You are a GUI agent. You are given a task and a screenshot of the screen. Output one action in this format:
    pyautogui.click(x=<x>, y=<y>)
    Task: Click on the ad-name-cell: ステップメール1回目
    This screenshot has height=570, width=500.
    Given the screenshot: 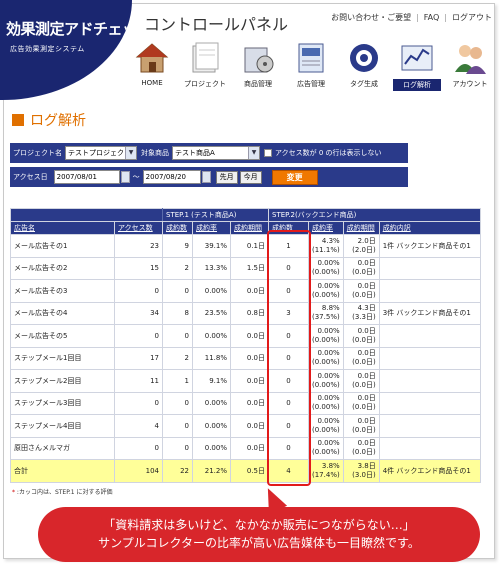 What is the action you would take?
    pyautogui.click(x=62, y=358)
    